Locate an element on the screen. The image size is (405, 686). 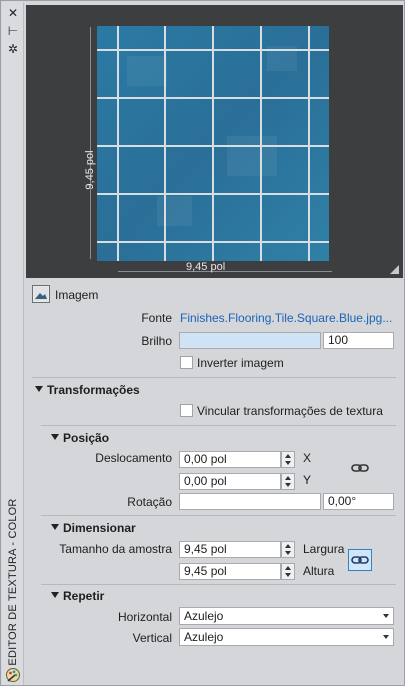
link-transforms-checkbox is located at coordinates (186, 410).